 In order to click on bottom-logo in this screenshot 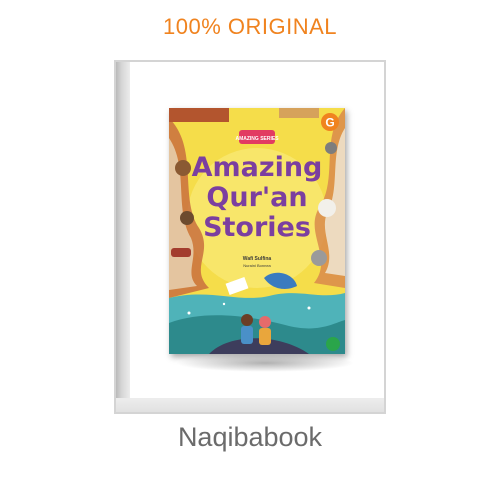, I will do `click(333, 344)`.